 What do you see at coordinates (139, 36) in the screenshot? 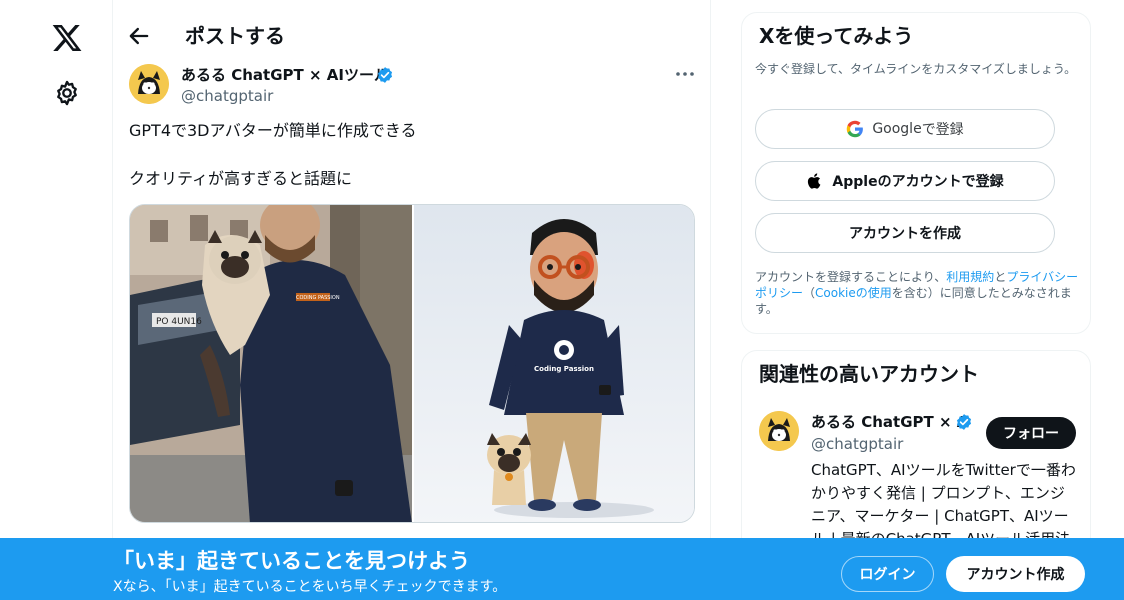
I see `back-arrow-icon` at bounding box center [139, 36].